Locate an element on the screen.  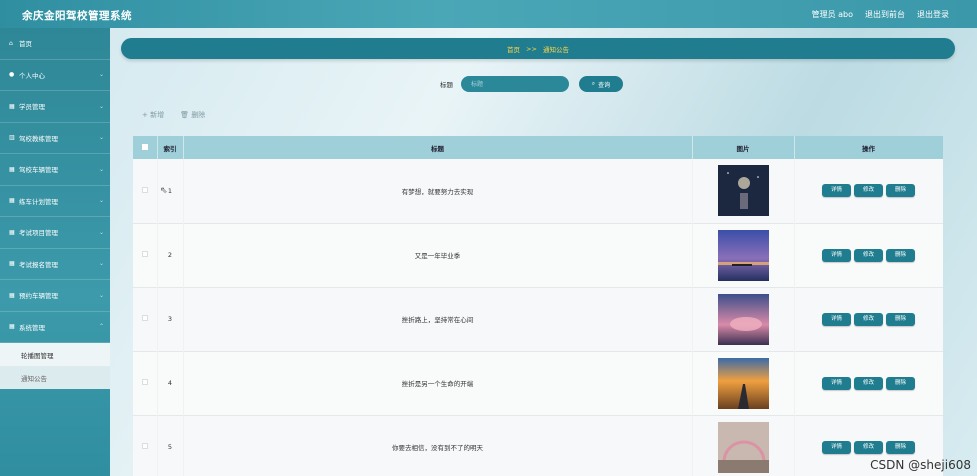
breadcrumb-home: 首页 is located at coordinates (513, 49).